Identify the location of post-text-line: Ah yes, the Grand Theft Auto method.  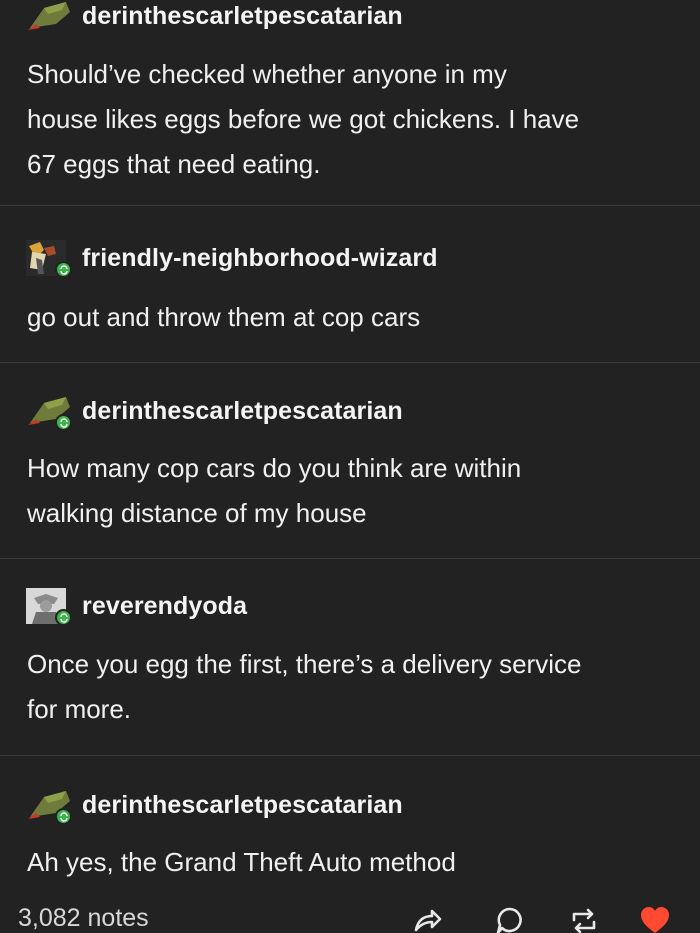
(241, 862).